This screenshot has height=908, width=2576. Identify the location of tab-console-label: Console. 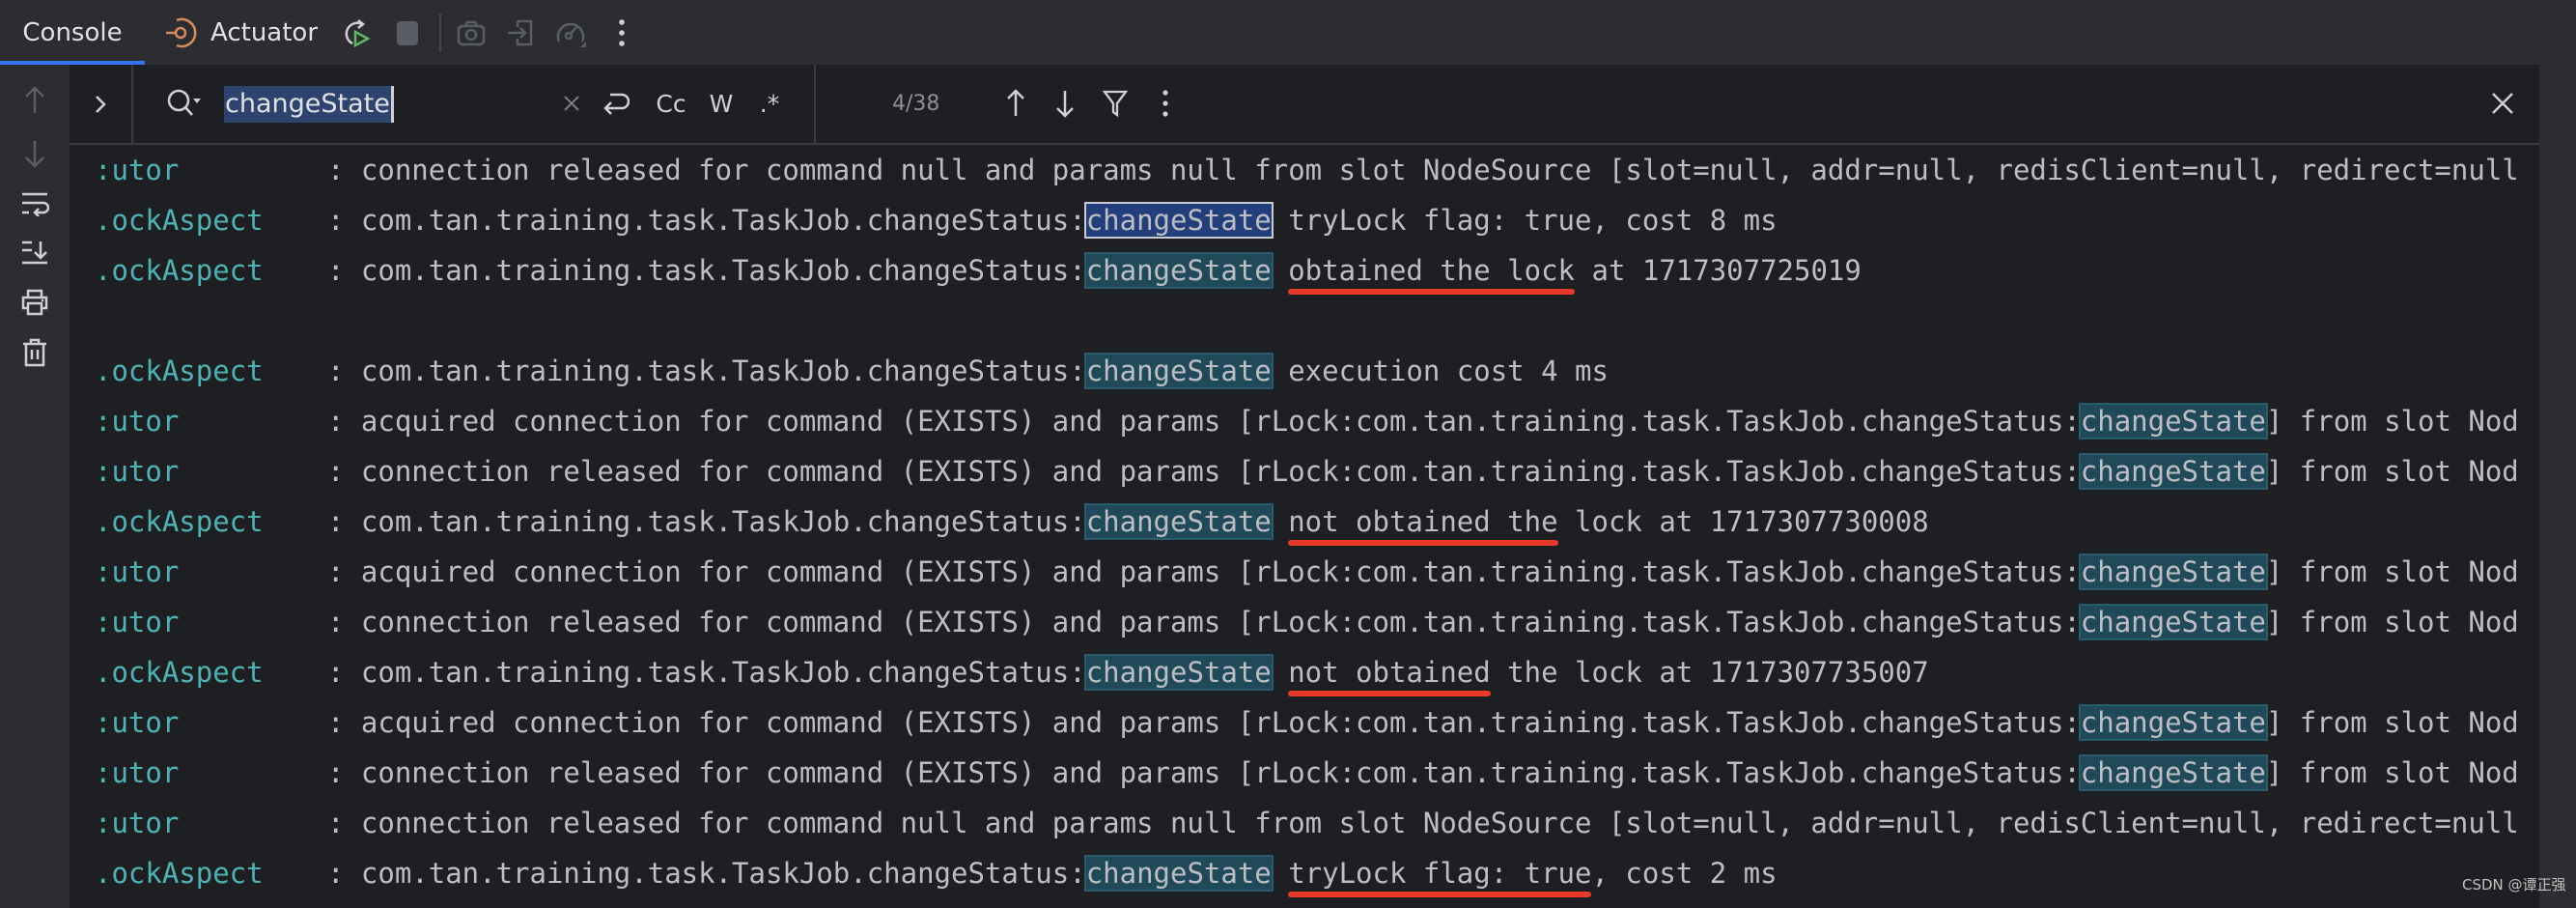
(73, 32).